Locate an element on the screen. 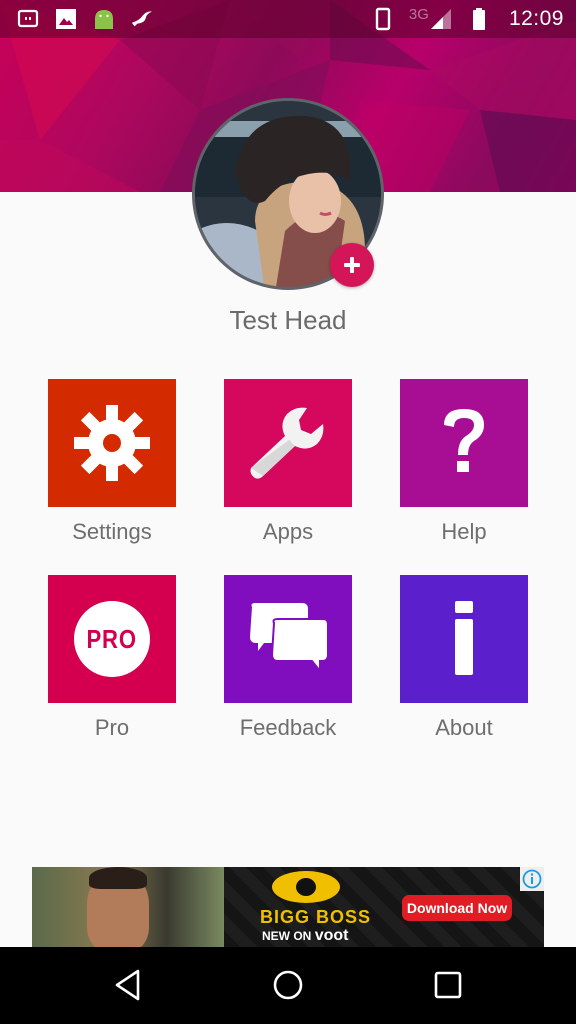 This screenshot has height=1024, width=576. gear-icon is located at coordinates (112, 443).